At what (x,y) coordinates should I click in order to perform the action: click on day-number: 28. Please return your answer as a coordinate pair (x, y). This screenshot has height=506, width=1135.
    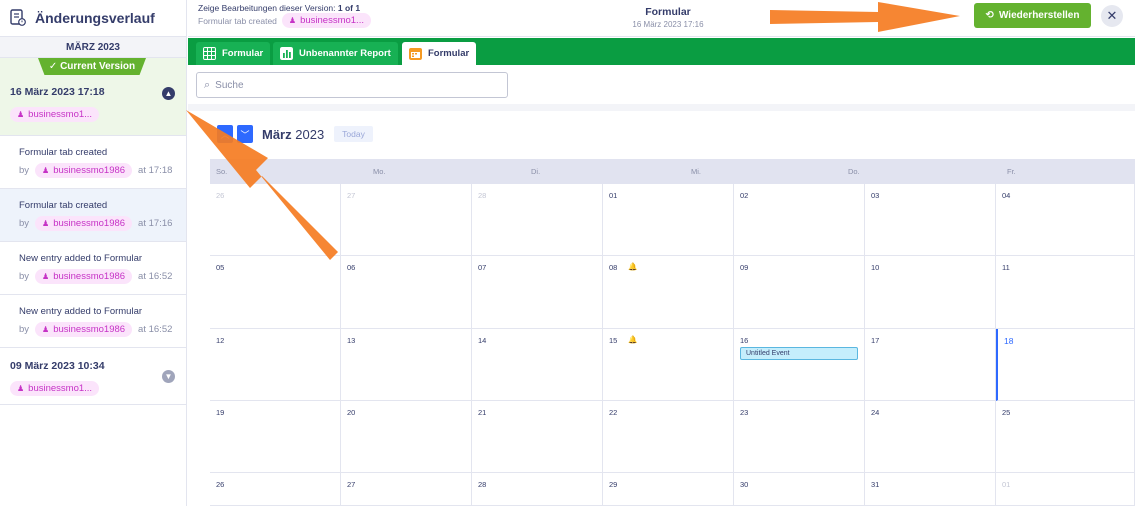
    Looking at the image, I should click on (482, 484).